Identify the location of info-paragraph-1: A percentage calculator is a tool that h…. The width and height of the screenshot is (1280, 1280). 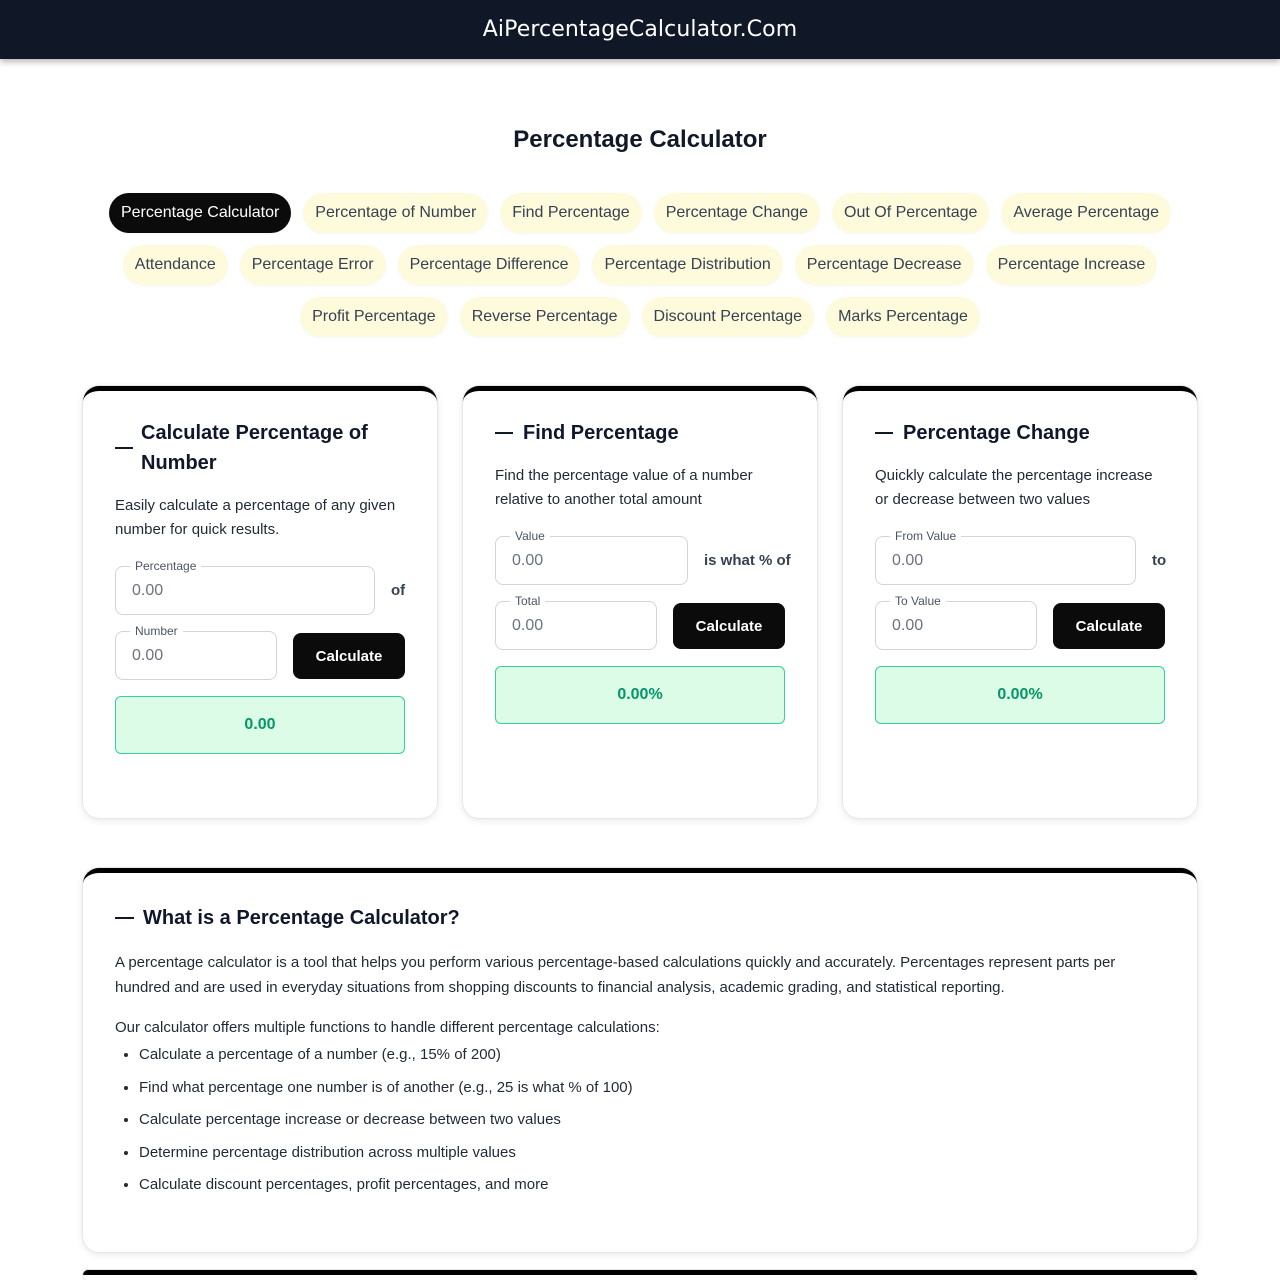
(615, 975).